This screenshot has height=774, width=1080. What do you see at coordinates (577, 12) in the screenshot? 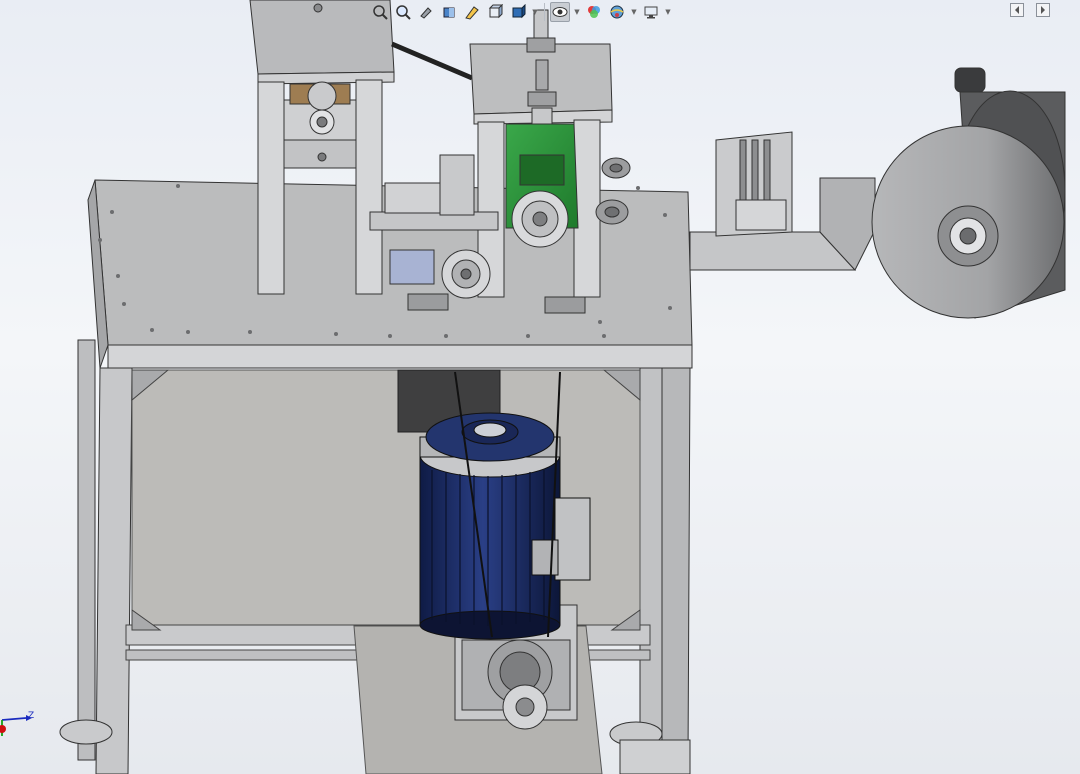
I see `hide-show-dropdown-icon: ▼` at bounding box center [577, 12].